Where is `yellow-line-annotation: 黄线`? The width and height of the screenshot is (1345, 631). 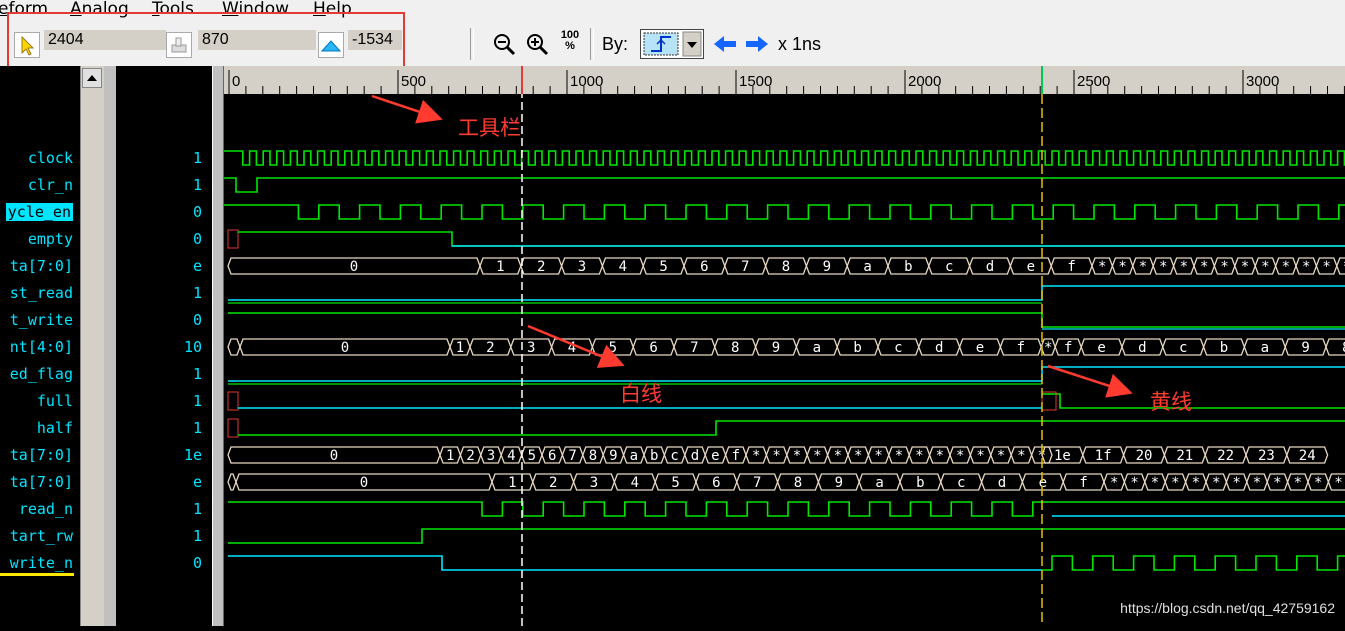 yellow-line-annotation: 黄线 is located at coordinates (1171, 402).